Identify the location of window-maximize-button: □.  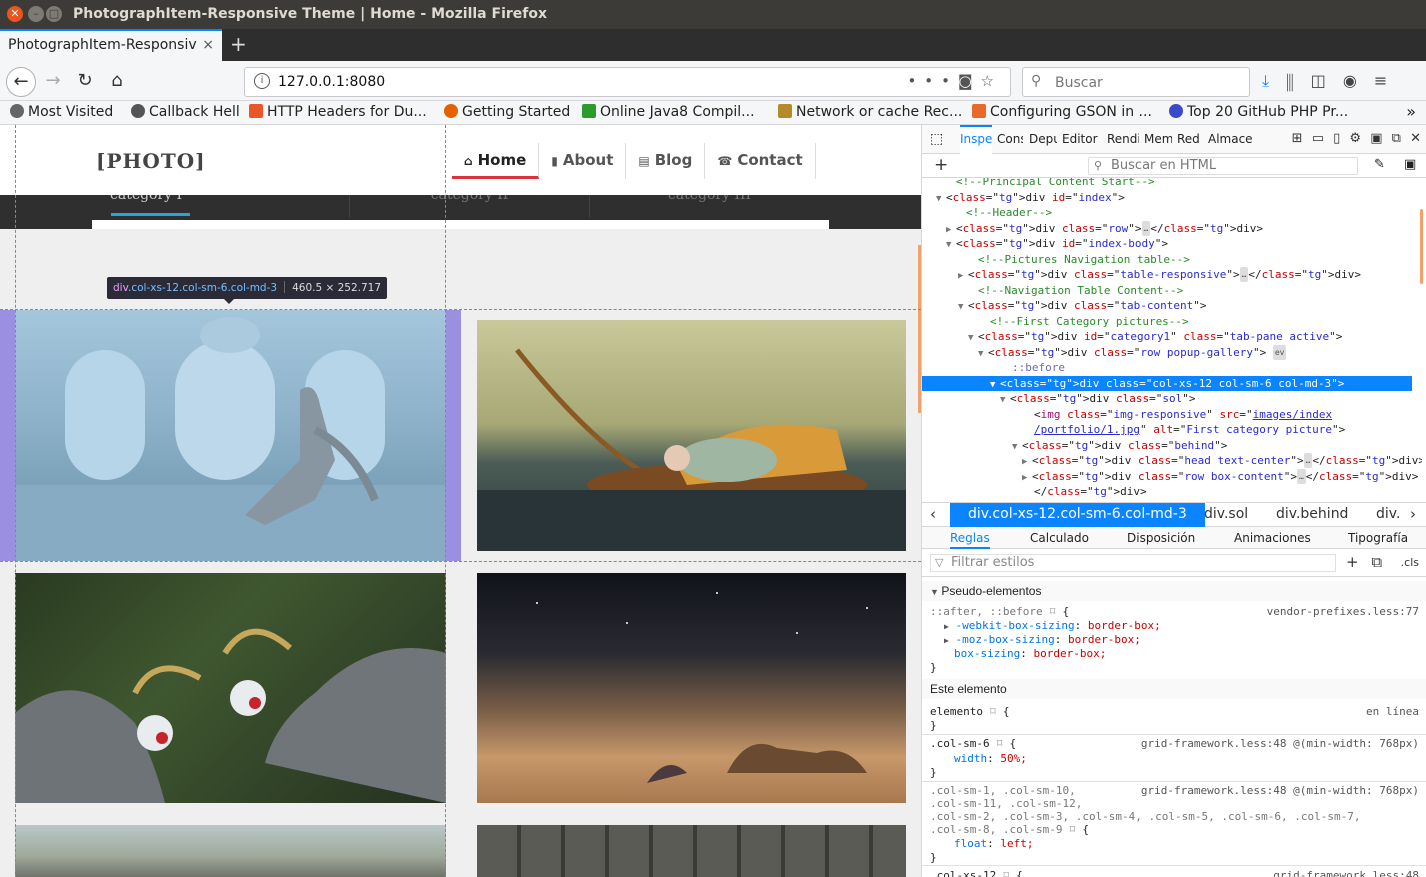
(54, 14).